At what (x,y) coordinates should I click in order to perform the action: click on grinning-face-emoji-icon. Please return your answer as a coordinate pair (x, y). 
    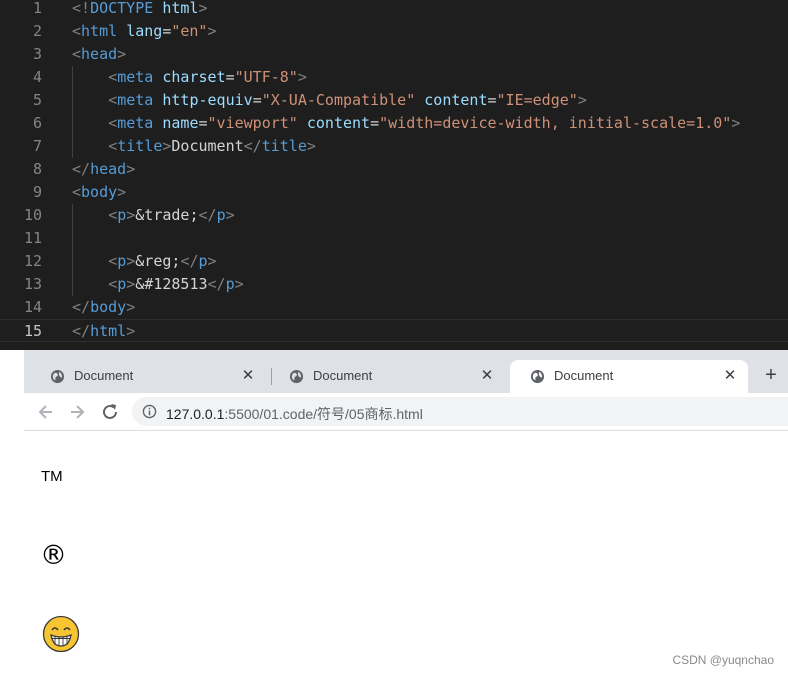
    Looking at the image, I should click on (61, 634).